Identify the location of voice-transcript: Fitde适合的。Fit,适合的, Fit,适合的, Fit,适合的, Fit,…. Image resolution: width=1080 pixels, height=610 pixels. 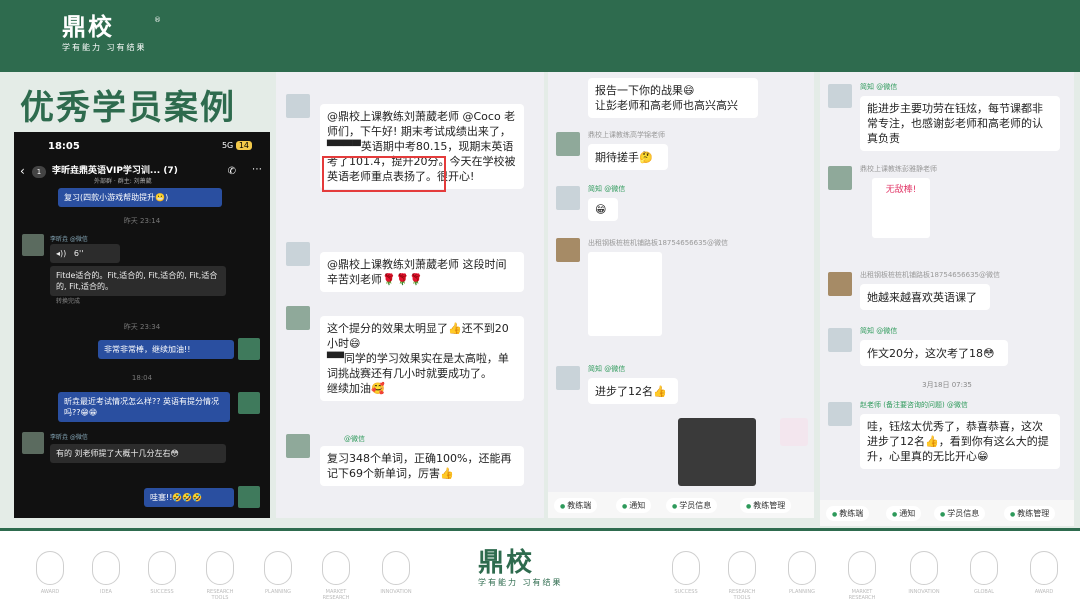
(138, 281).